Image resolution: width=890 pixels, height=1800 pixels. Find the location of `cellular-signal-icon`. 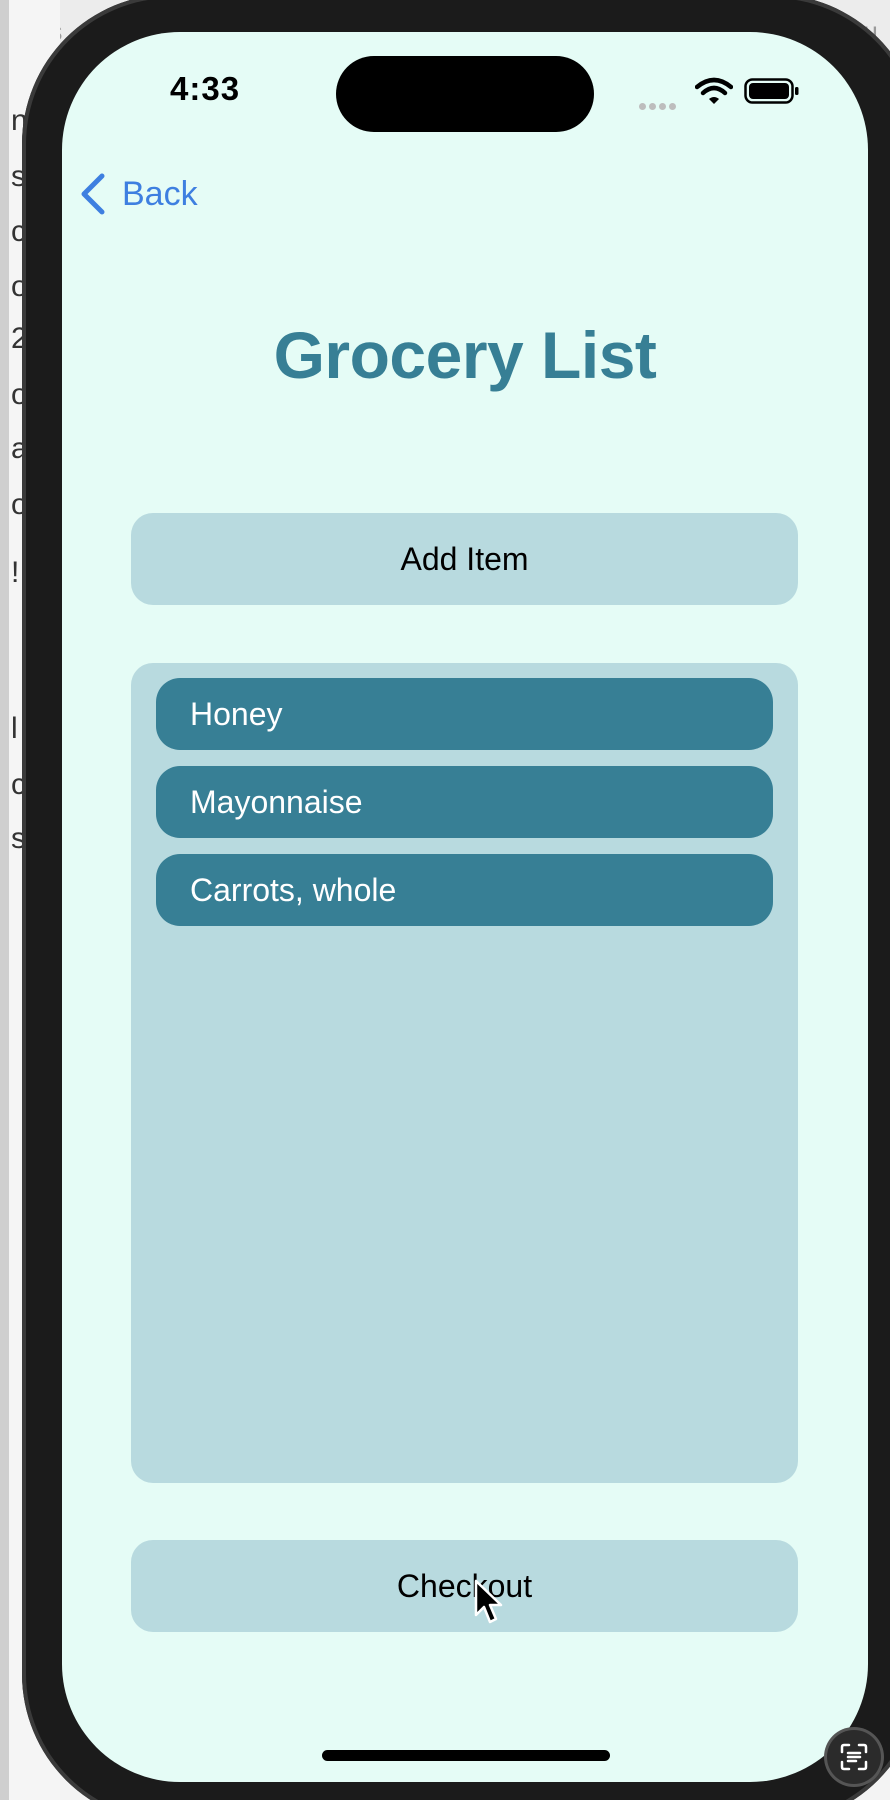

cellular-signal-icon is located at coordinates (660, 103).